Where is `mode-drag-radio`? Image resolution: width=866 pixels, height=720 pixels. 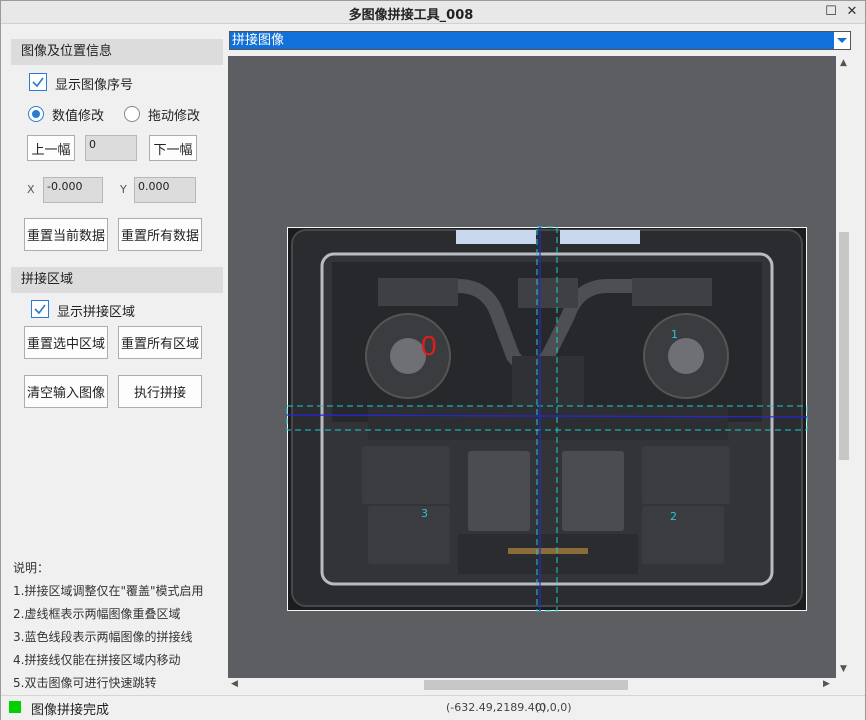 mode-drag-radio is located at coordinates (132, 114).